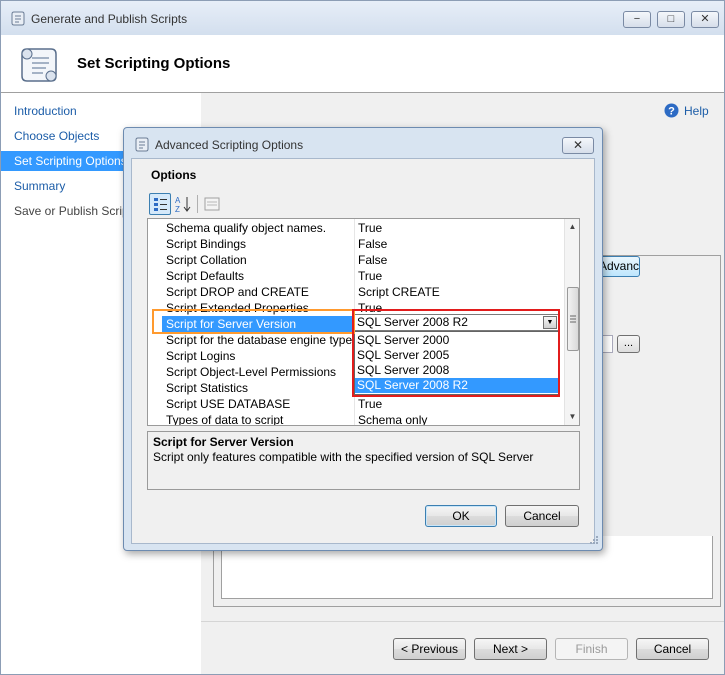  I want to click on property-name: Types of data to script, so click(225, 419).